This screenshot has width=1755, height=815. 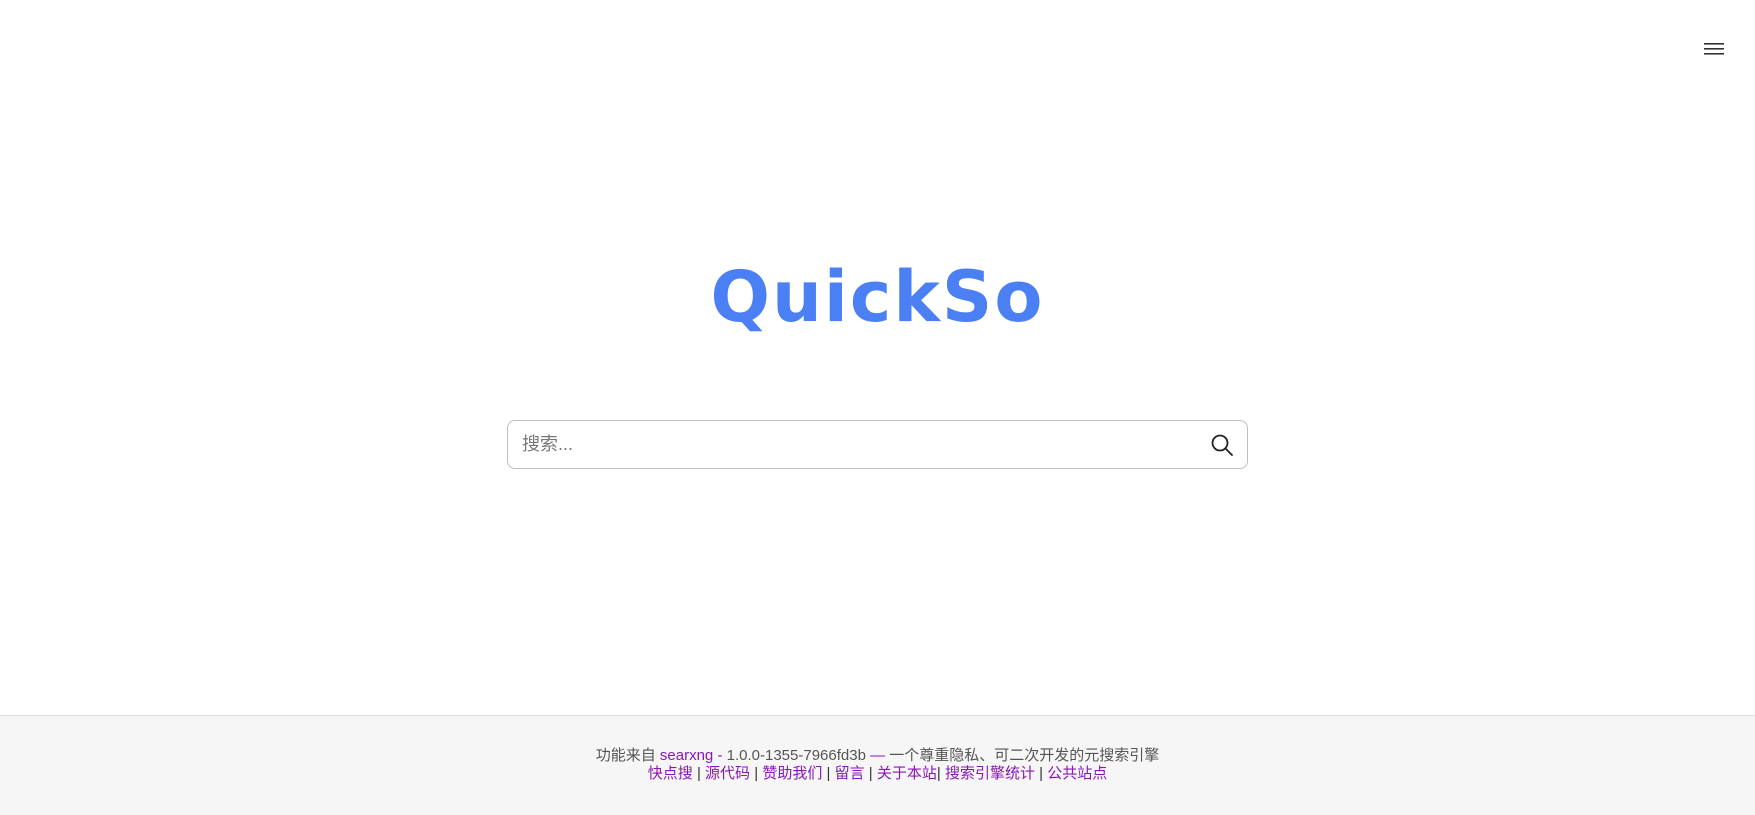 I want to click on search-form, so click(x=877, y=444).